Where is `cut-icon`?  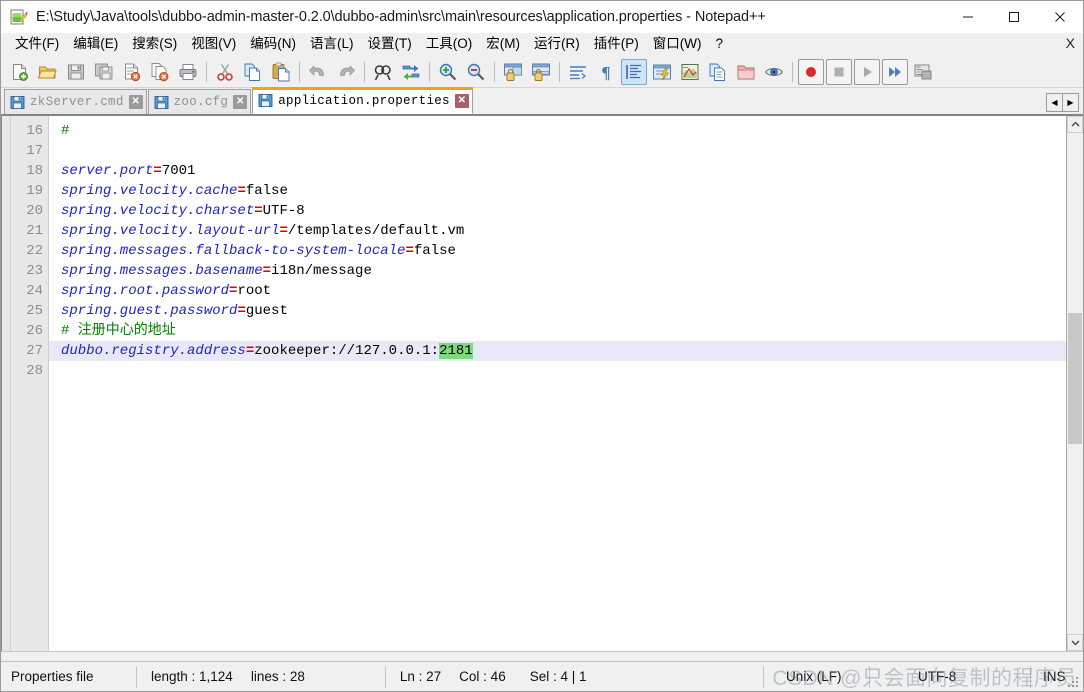 cut-icon is located at coordinates (225, 72).